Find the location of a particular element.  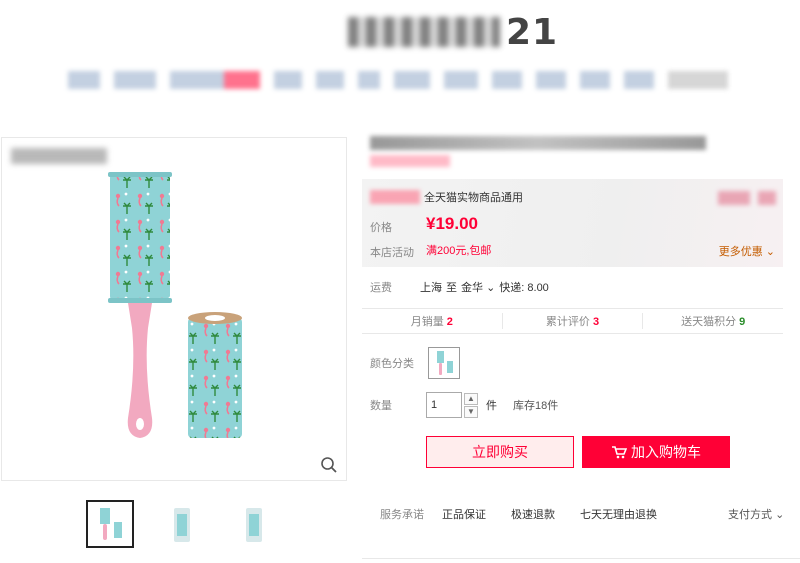

promo-tag-blurred is located at coordinates (395, 197).